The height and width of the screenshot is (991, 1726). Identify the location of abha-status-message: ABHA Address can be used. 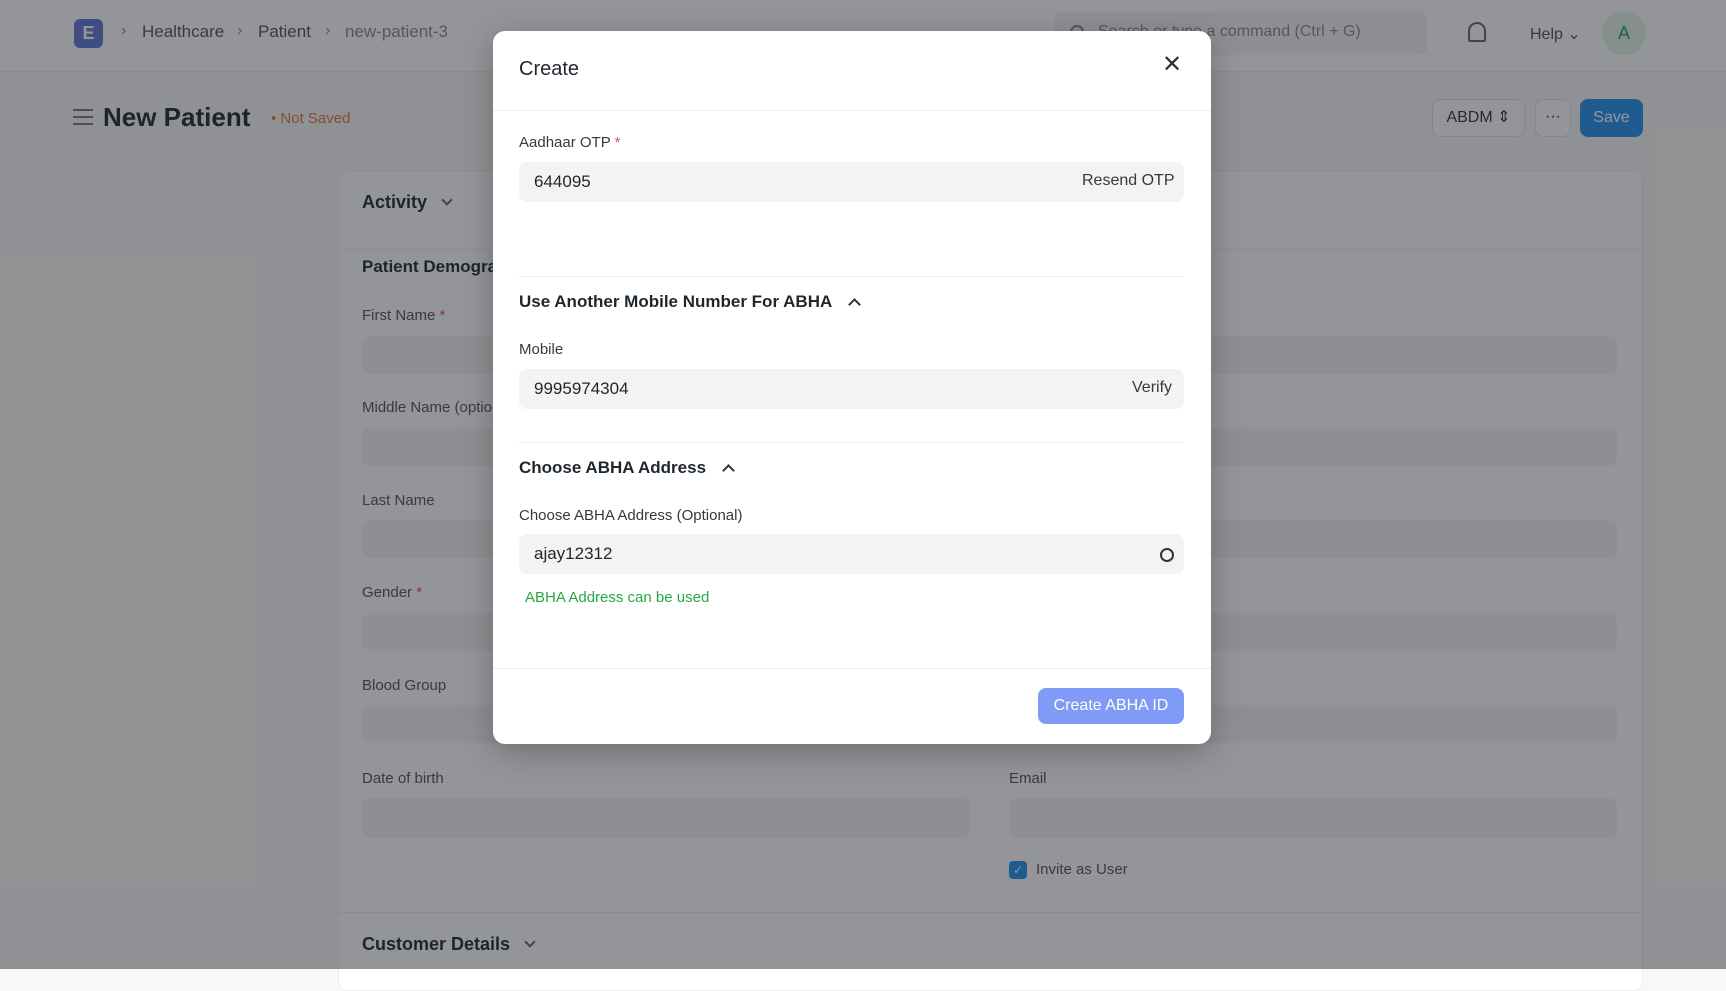
(617, 597).